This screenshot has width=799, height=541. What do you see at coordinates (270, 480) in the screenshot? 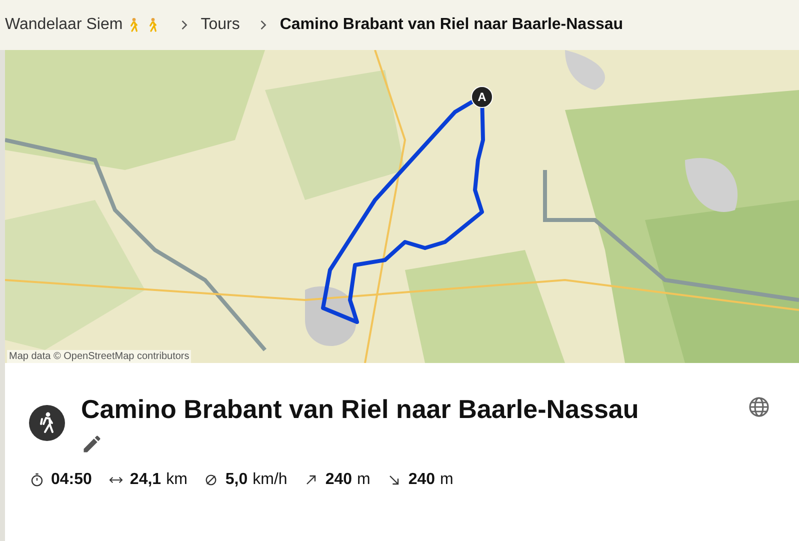
I see `stat-unit: km/h` at bounding box center [270, 480].